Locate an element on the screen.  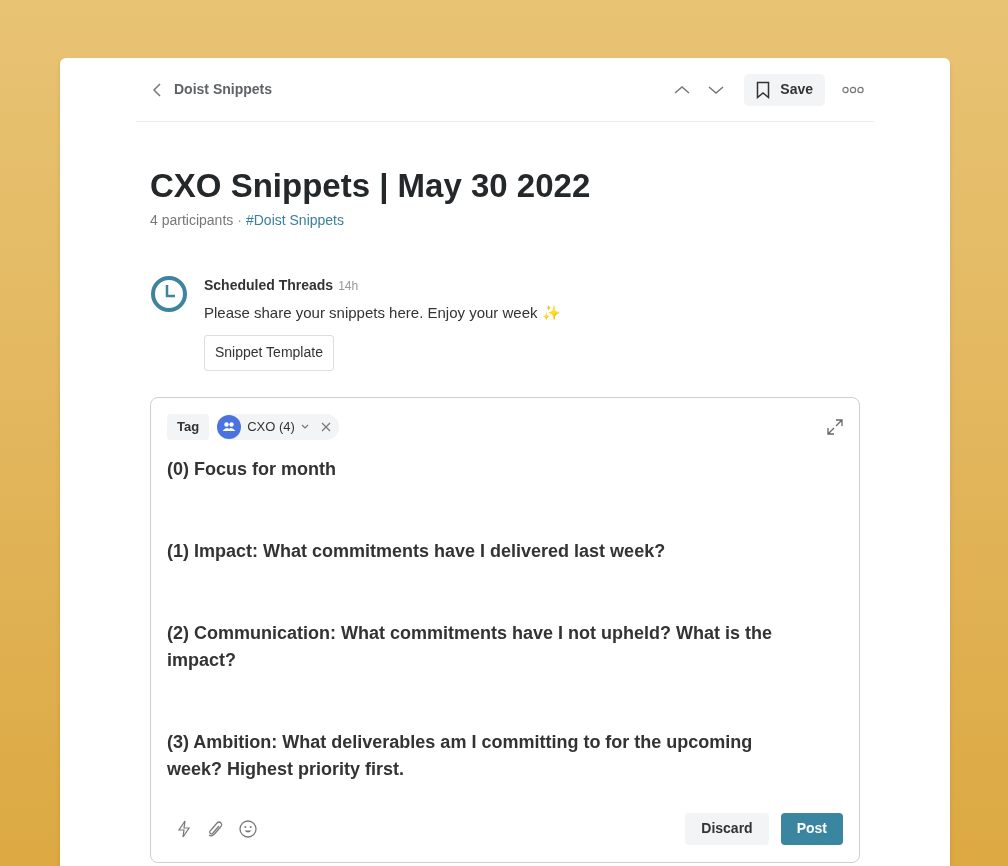
chevron-down-icon is located at coordinates (716, 89).